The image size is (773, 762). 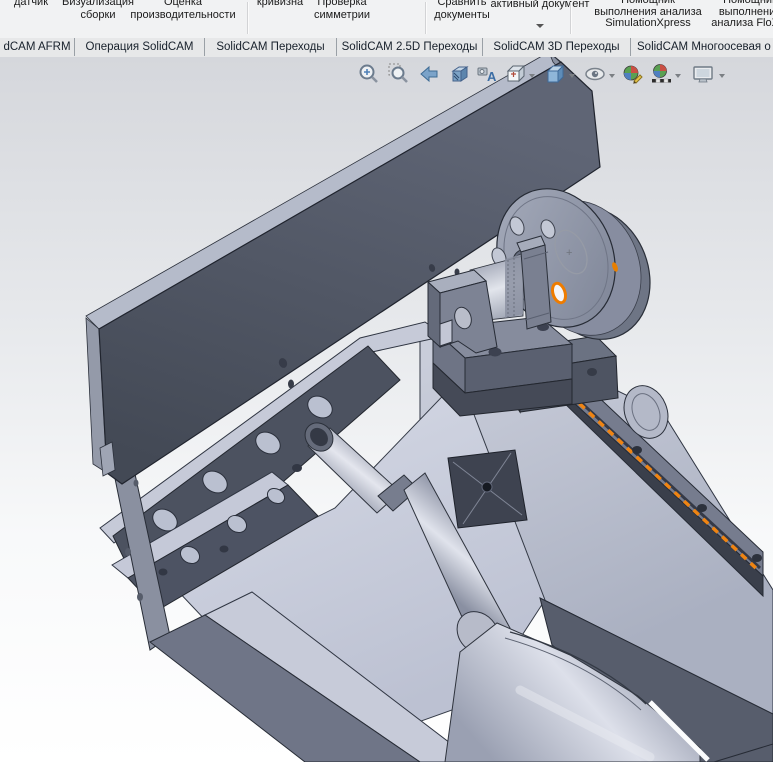 What do you see at coordinates (492, 76) in the screenshot?
I see `svg-text: A` at bounding box center [492, 76].